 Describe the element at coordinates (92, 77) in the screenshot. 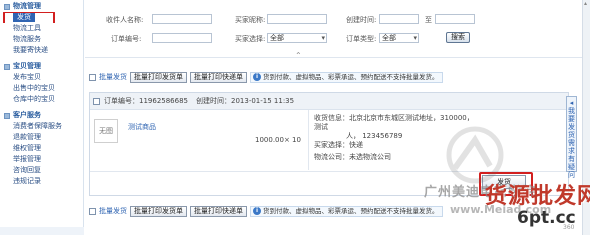

I see `select-all-checkbox` at that location.